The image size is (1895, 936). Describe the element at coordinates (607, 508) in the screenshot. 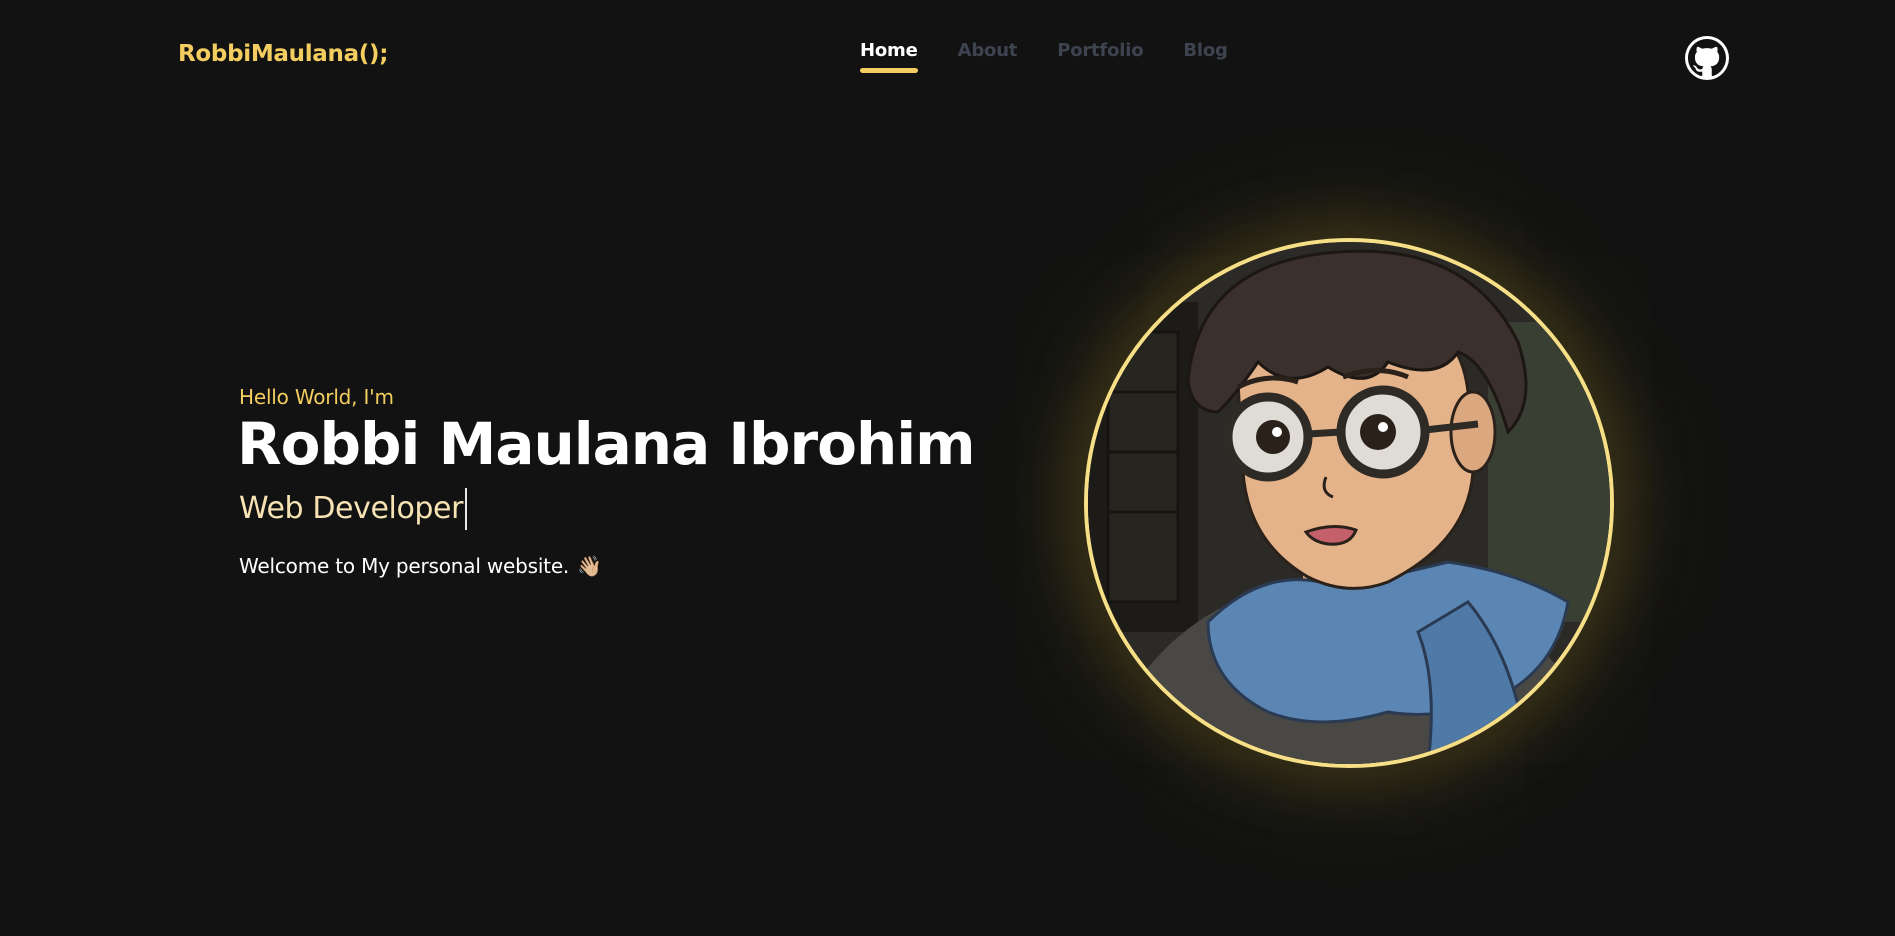

I see `hero-role-line: Web Developer` at that location.